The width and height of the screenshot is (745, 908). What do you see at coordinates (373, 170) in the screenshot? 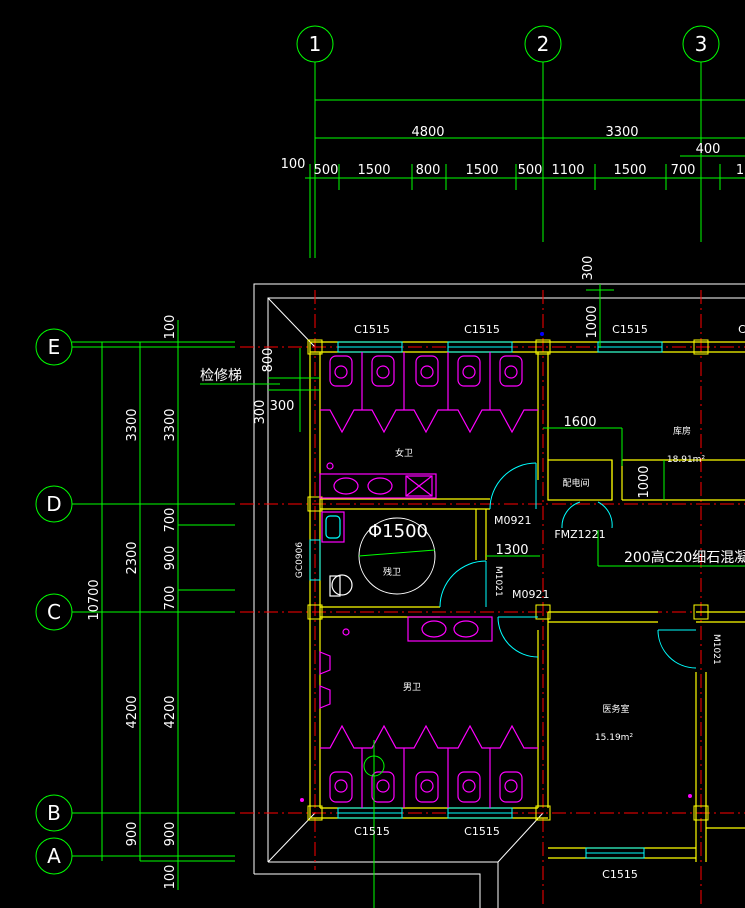
I see `dim-1500a: 1500` at bounding box center [373, 170].